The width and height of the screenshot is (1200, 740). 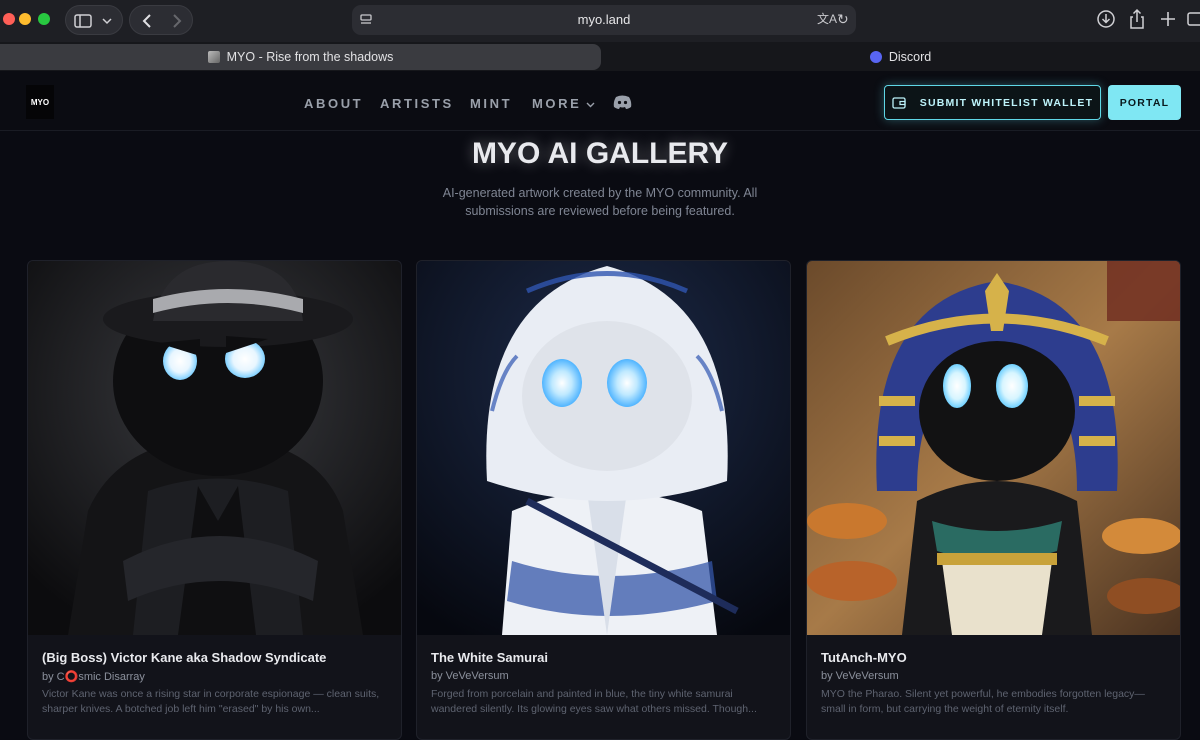 I want to click on address-bar: myo.land 文A ↻, so click(x=604, y=20).